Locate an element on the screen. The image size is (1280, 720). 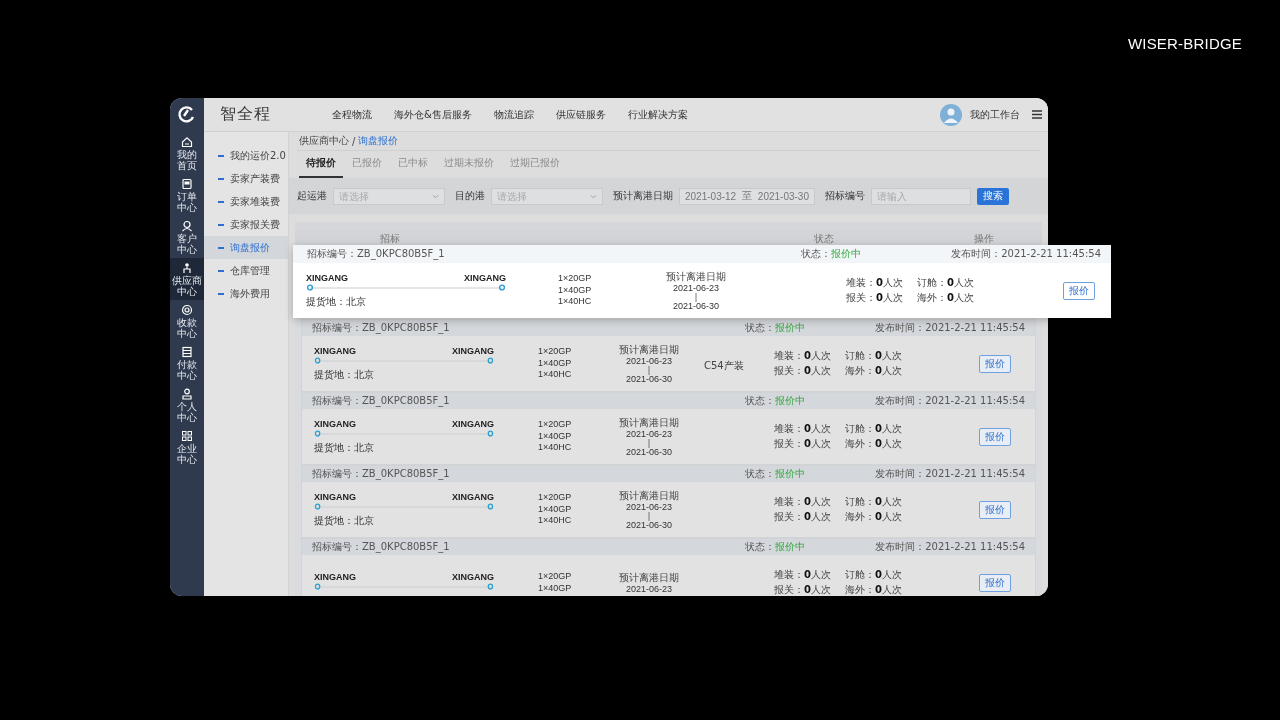
sidebar-item: 我的运价2.0 is located at coordinates (246, 155).